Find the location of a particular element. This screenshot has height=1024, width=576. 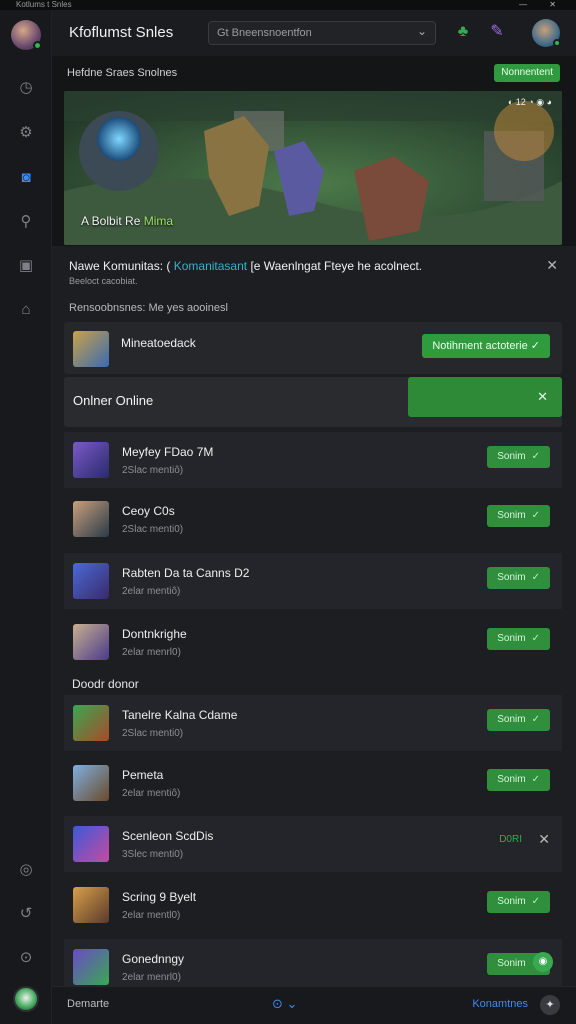

list-item: Scenleon ScdDis 3Slec menti0) D0RI ✕ is located at coordinates (313, 844).